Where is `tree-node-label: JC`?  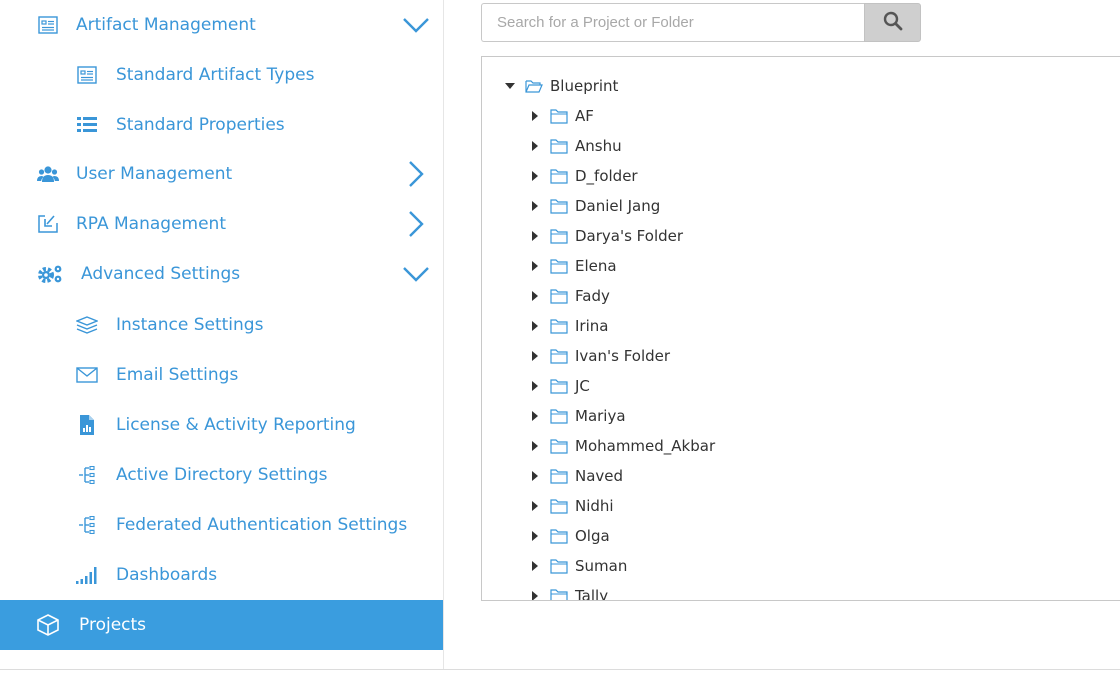 tree-node-label: JC is located at coordinates (582, 386).